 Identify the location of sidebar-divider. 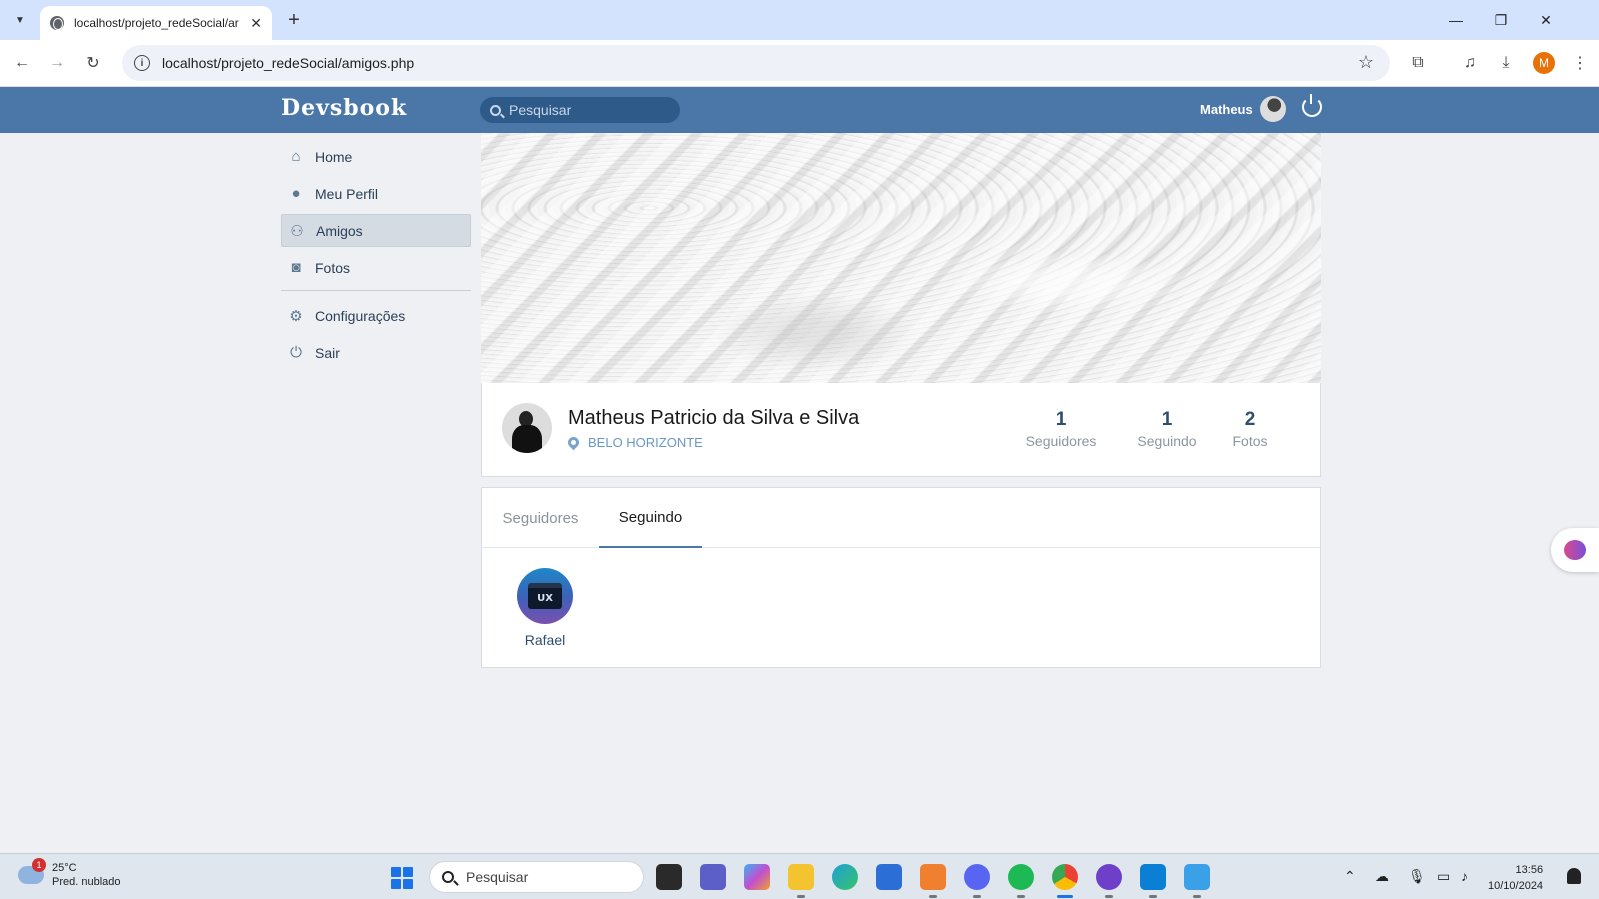
(376, 290).